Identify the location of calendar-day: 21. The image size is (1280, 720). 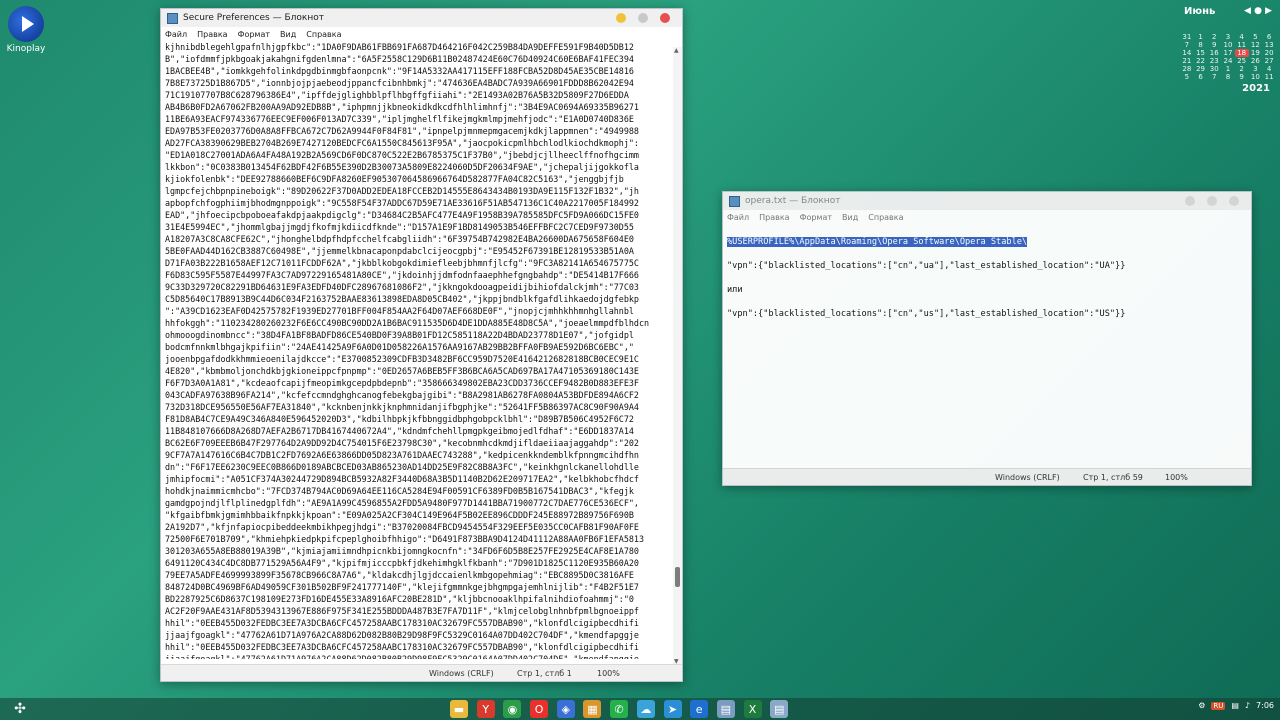
(1187, 61).